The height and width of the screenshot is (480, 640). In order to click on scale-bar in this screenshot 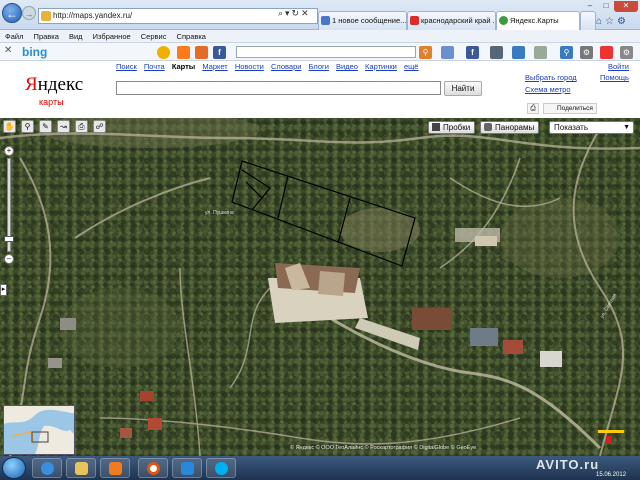, I will do `click(611, 431)`.